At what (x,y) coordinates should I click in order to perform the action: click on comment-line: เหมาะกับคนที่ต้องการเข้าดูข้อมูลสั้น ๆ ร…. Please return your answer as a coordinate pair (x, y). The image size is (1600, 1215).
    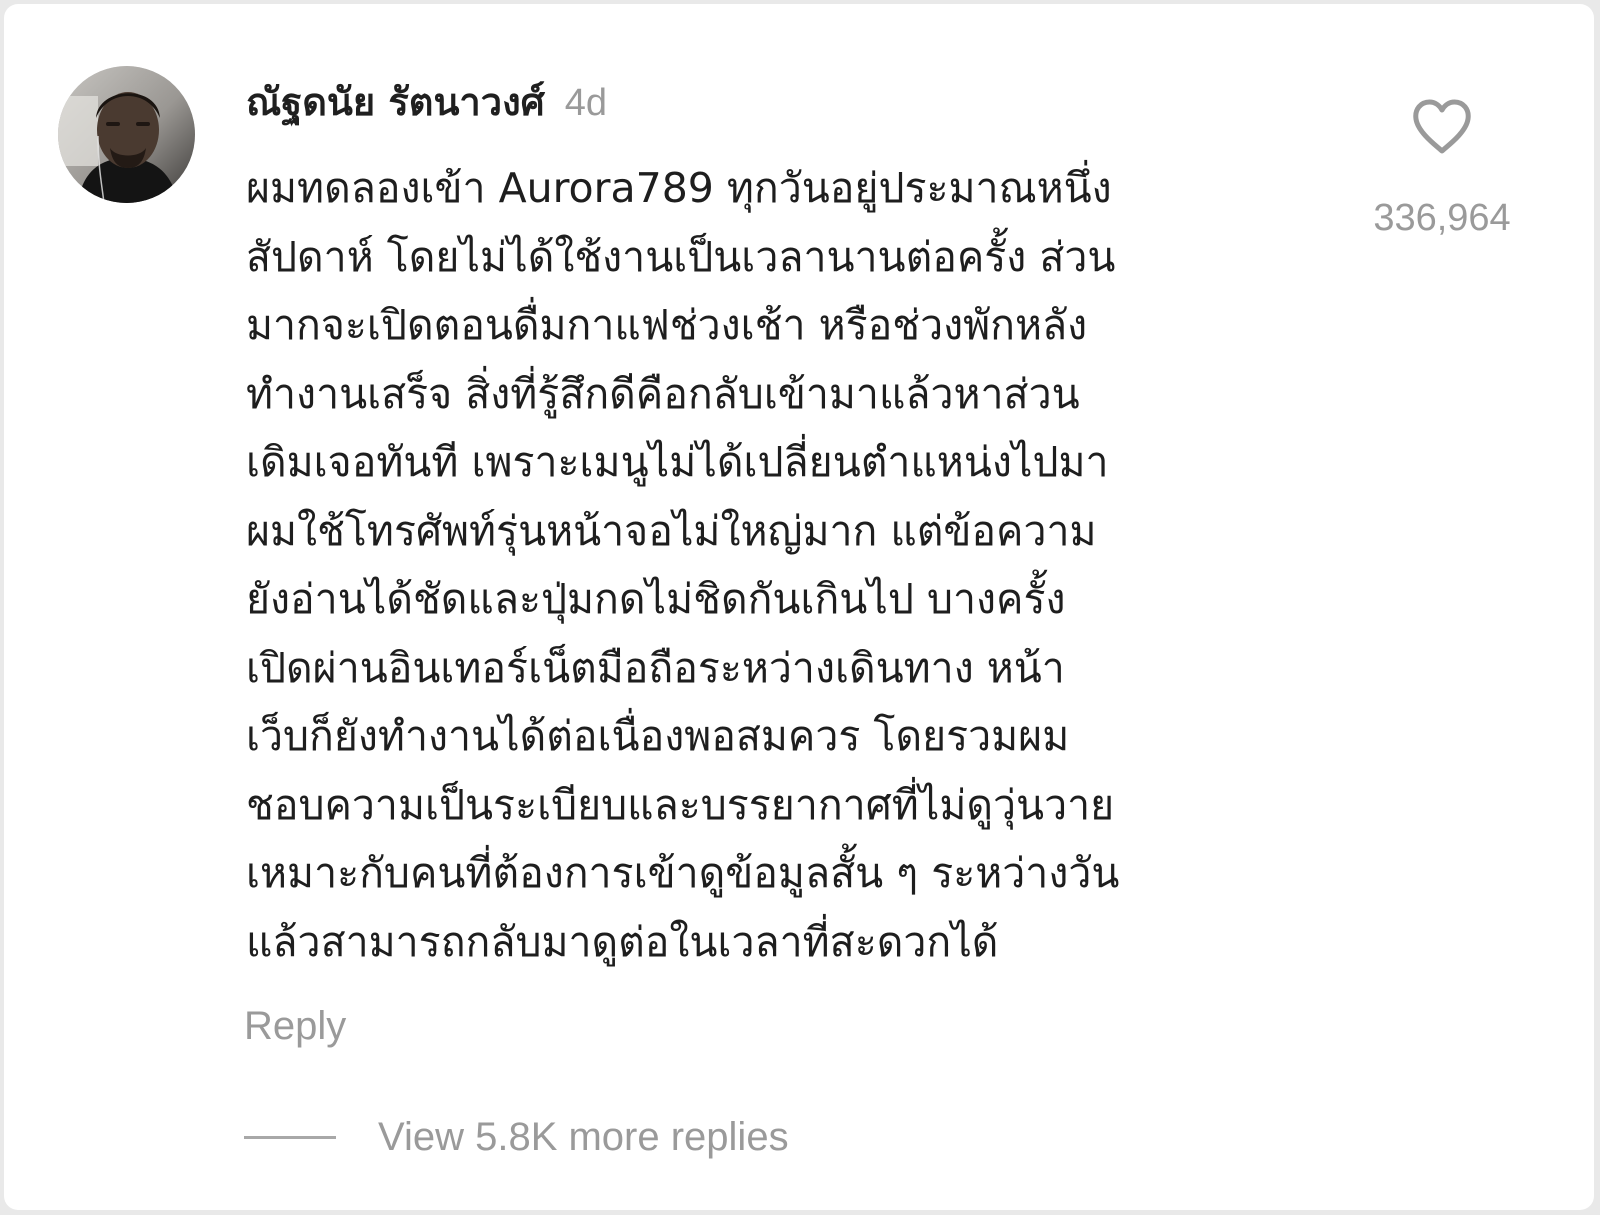
    Looking at the image, I should click on (683, 873).